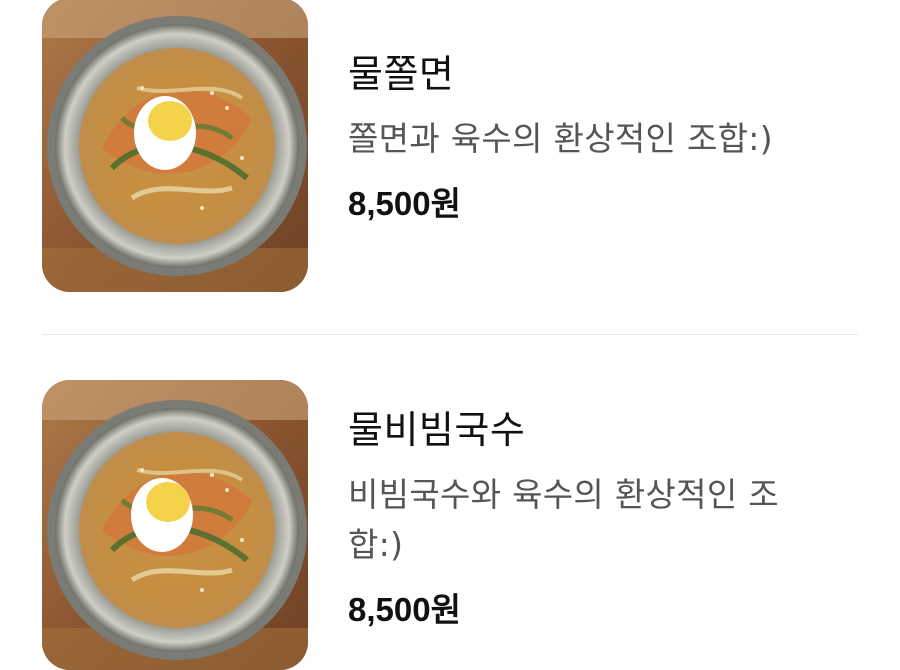  I want to click on item-divider, so click(450, 334).